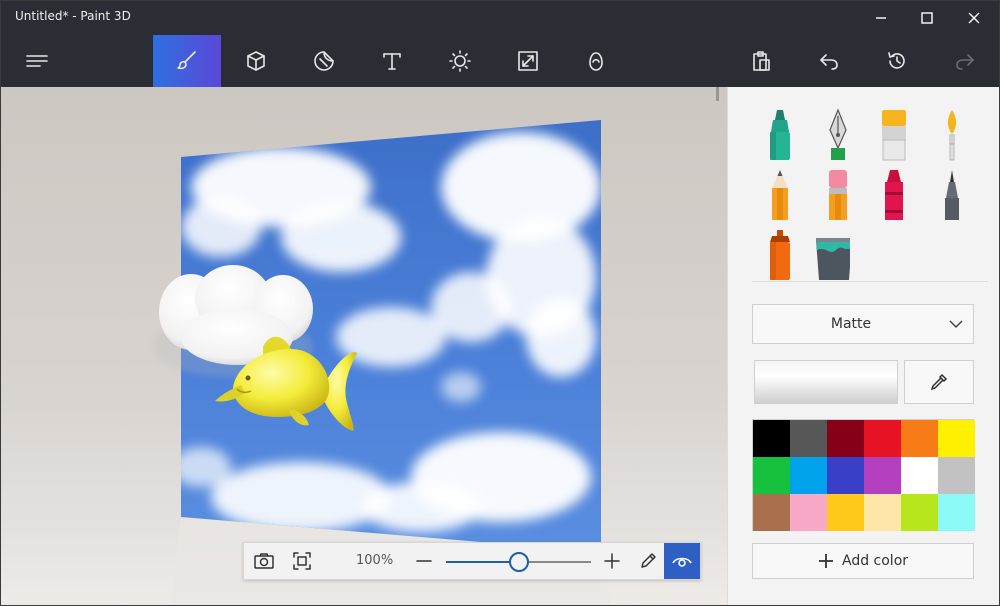 The image size is (1000, 606). I want to click on close-button, so click(974, 18).